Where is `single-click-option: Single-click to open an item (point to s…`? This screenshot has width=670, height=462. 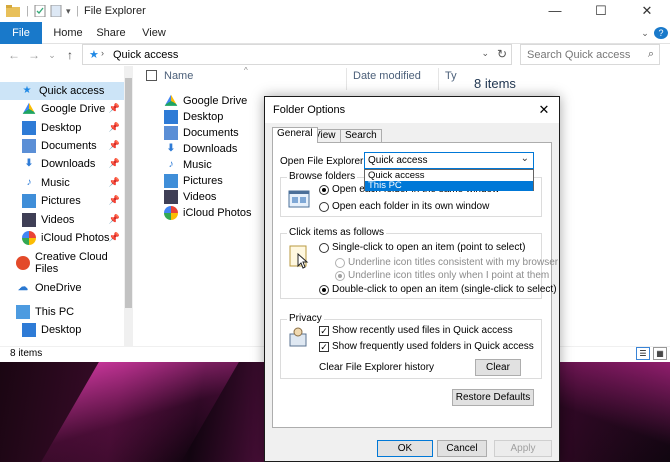 single-click-option: Single-click to open an item (point to s… is located at coordinates (422, 247).